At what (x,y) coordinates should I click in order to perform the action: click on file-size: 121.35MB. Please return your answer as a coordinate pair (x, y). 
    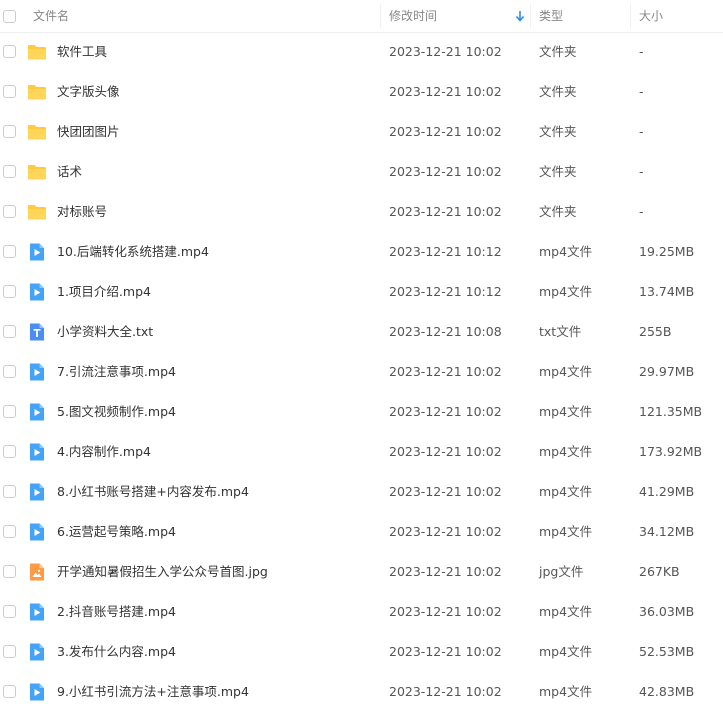
    Looking at the image, I should click on (671, 411).